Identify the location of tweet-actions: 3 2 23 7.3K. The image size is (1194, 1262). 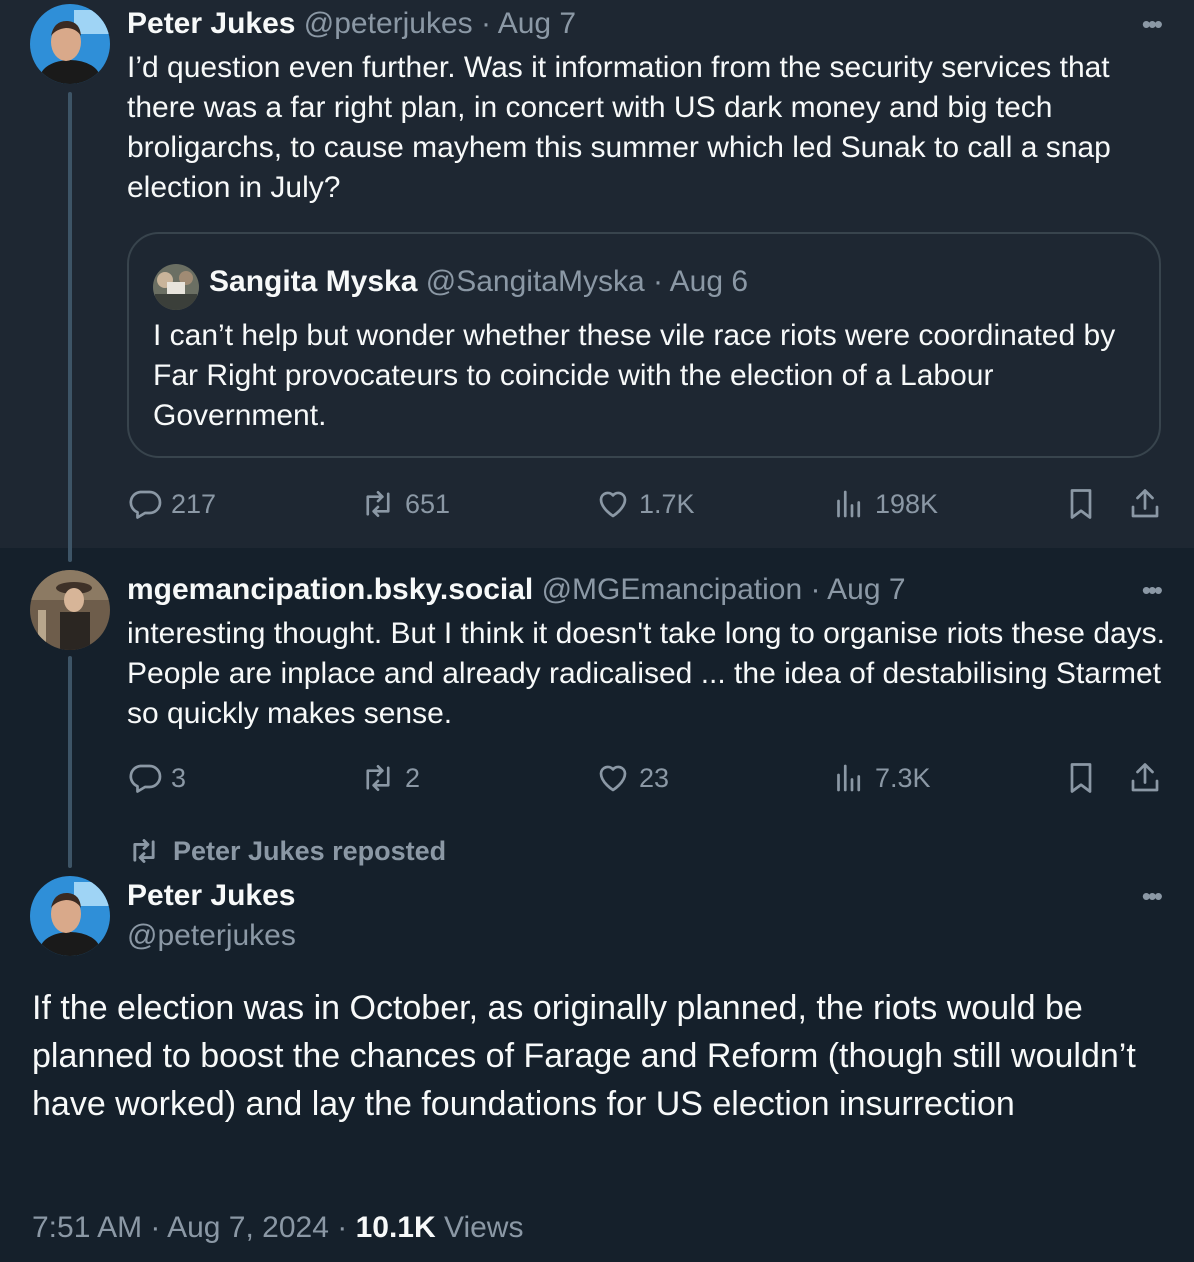
(647, 780).